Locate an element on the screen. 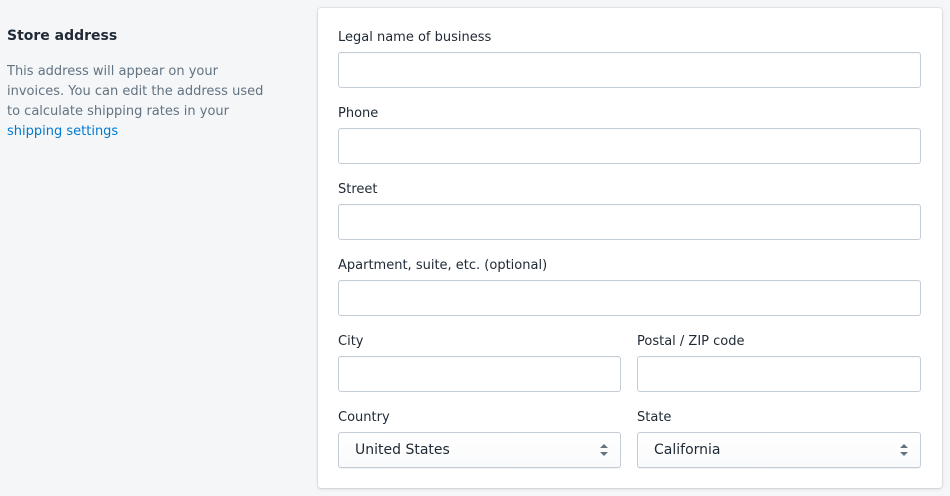  apartment-label: Apartment, suite, etc. (optional) is located at coordinates (443, 265).